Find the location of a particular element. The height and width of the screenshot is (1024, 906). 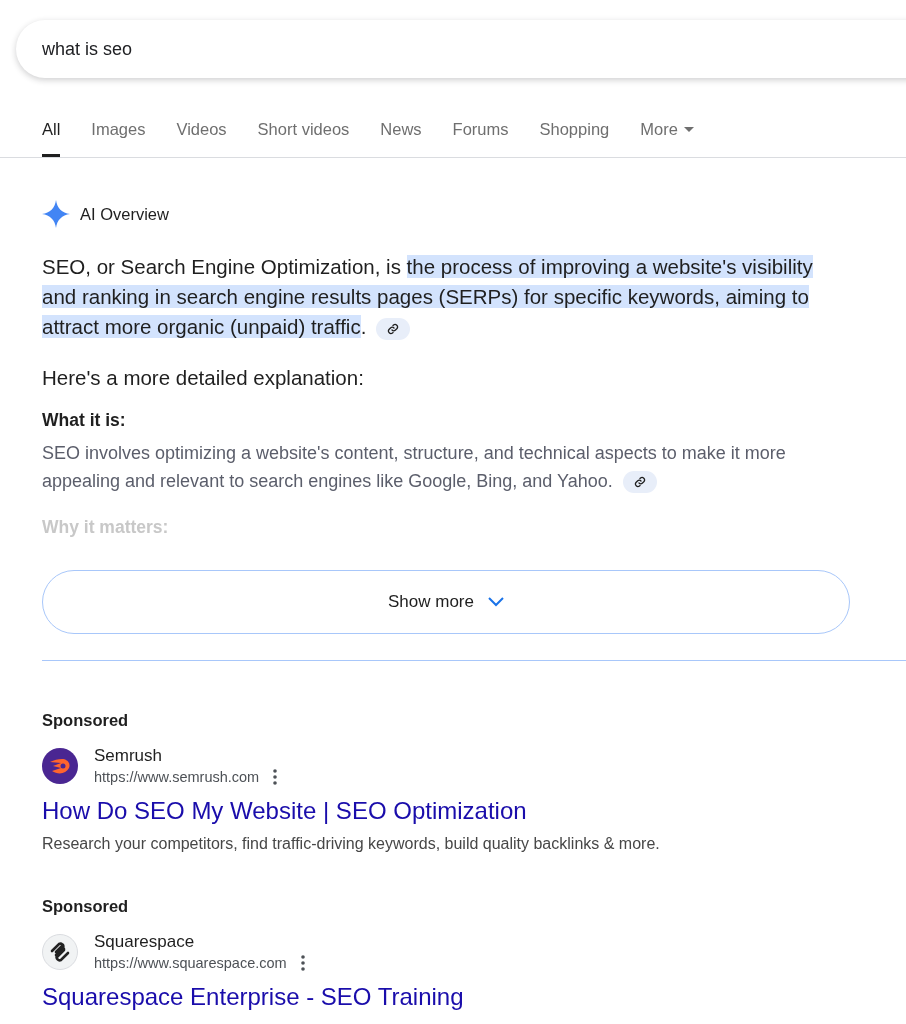

show-more-button: Show more is located at coordinates (446, 602).